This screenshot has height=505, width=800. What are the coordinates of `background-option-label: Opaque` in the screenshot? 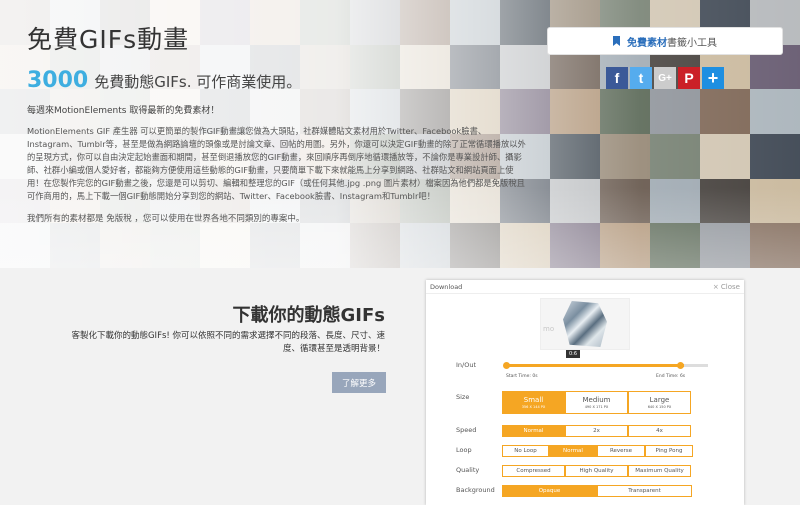 It's located at (549, 491).